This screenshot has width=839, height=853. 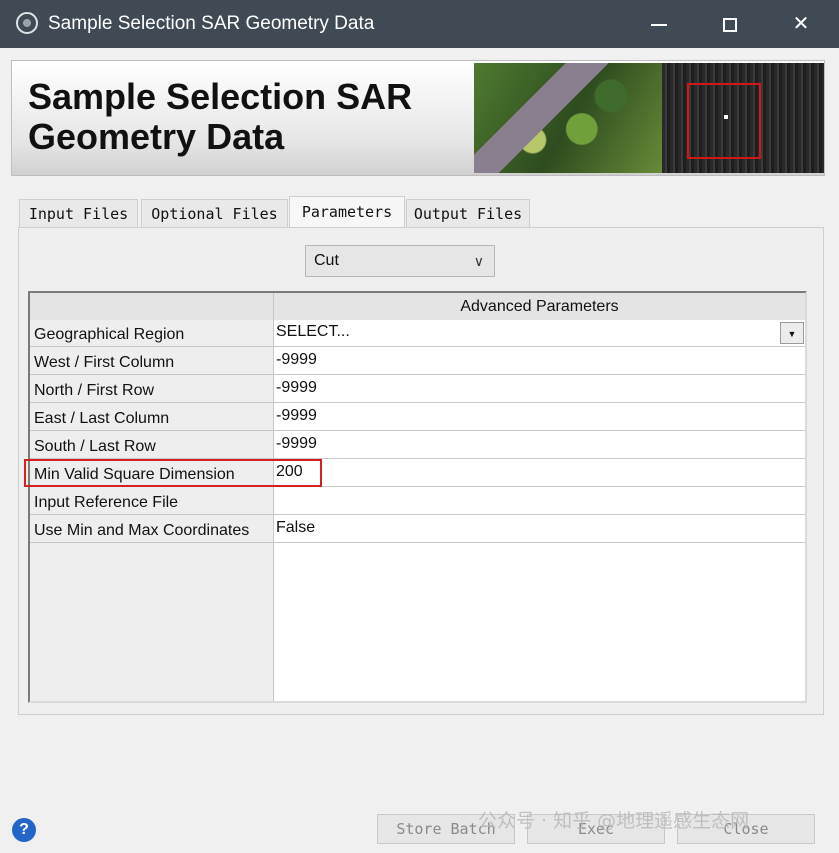 What do you see at coordinates (418, 118) in the screenshot?
I see `header-banner: Sample Selection SAR Geometry Data` at bounding box center [418, 118].